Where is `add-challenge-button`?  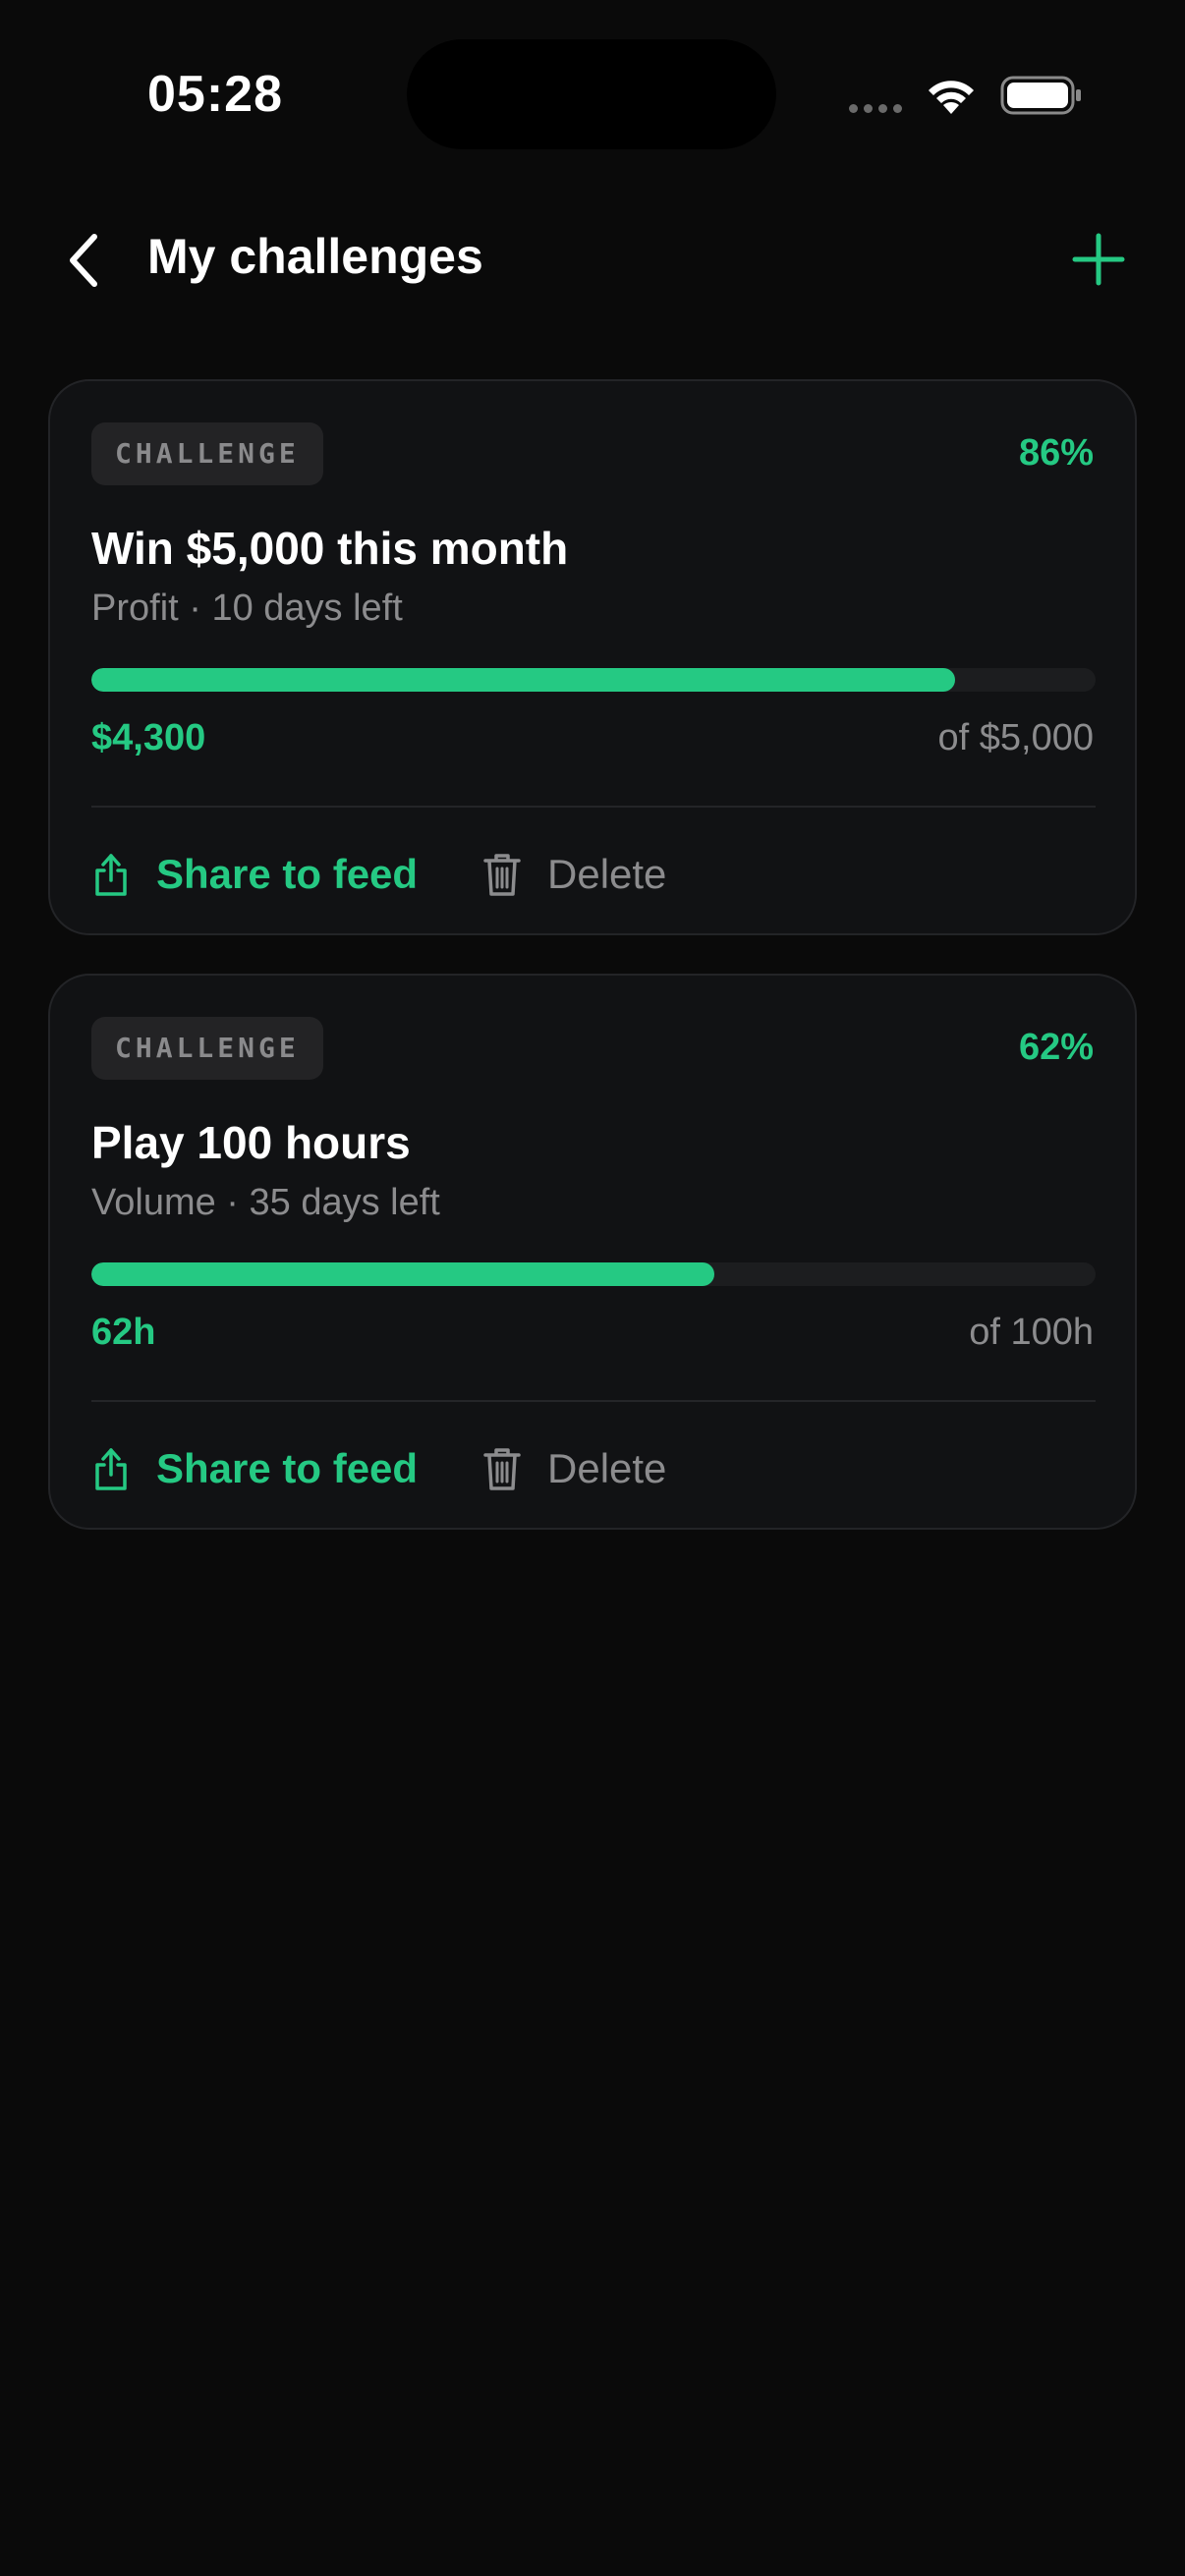 add-challenge-button is located at coordinates (1099, 259).